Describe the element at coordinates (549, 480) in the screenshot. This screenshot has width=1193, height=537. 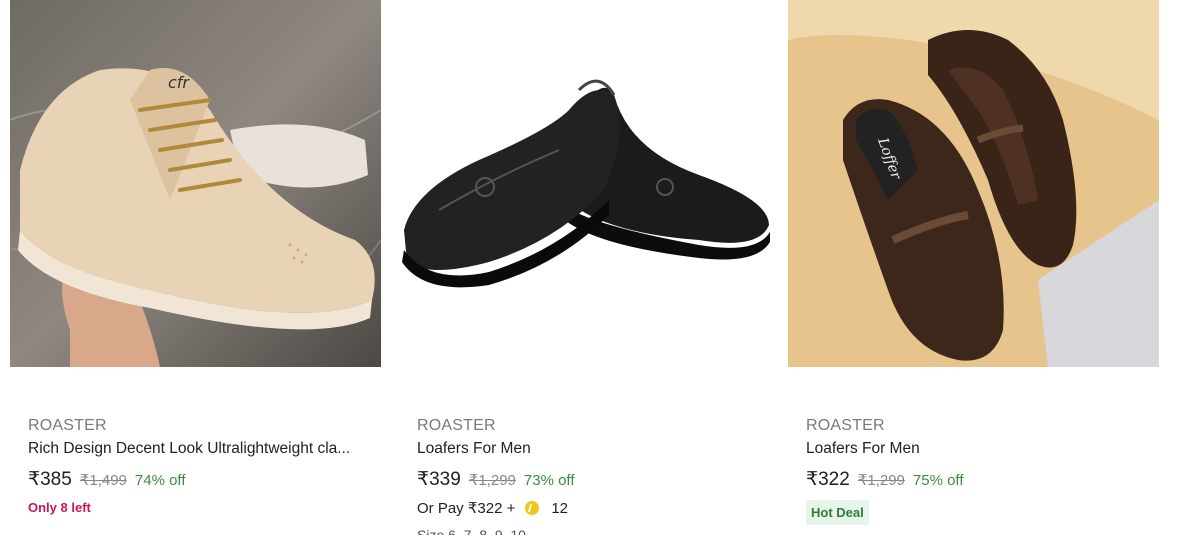
I see `discount-label: 73% off` at that location.